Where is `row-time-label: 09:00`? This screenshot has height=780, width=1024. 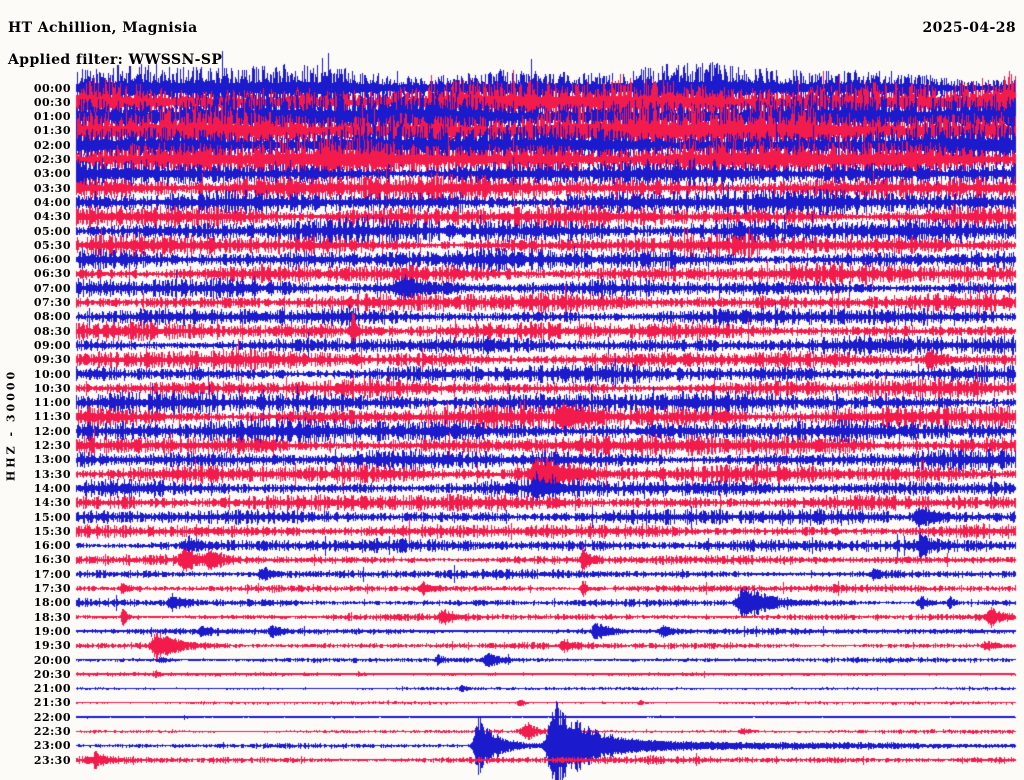
row-time-label: 09:00 is located at coordinates (52, 345).